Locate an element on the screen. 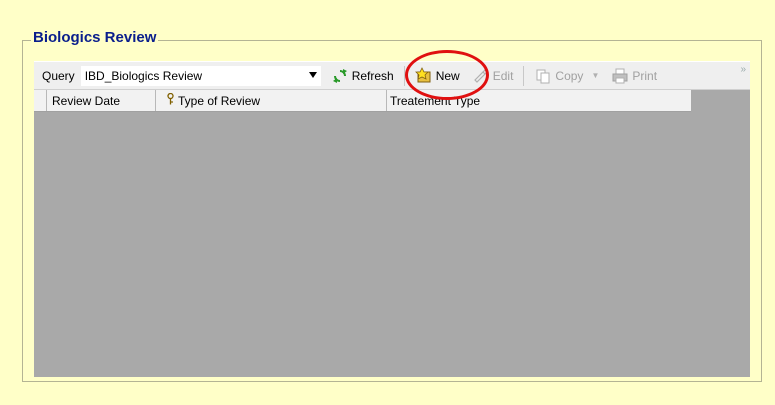  copy-label: Copy is located at coordinates (569, 75).